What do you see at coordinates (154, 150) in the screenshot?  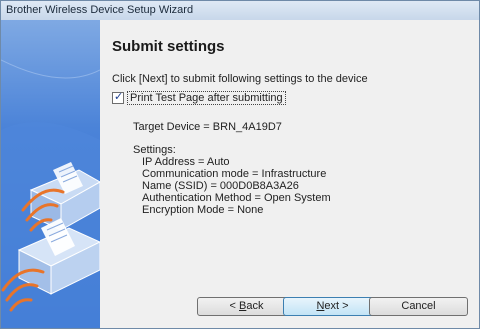 I see `settings-header: Settings:` at bounding box center [154, 150].